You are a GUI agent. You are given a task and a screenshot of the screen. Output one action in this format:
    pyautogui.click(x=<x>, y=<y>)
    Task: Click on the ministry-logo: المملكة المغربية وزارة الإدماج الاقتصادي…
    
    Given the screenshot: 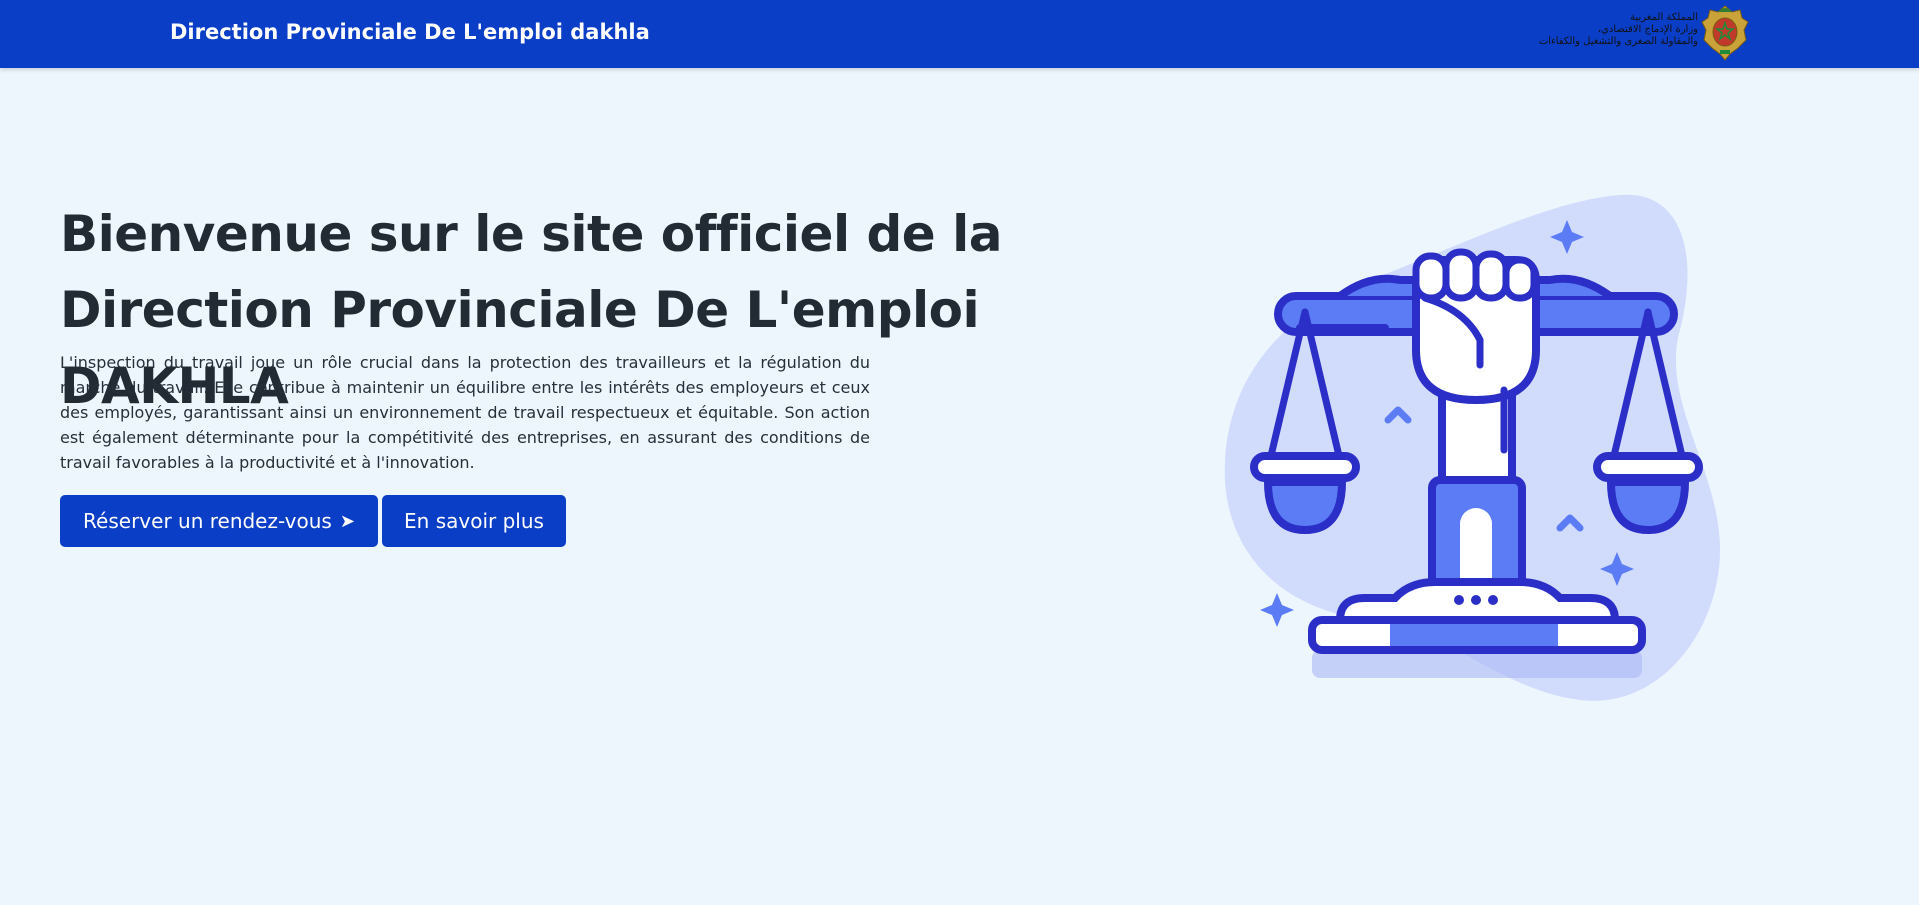 What is the action you would take?
    pyautogui.click(x=1644, y=34)
    